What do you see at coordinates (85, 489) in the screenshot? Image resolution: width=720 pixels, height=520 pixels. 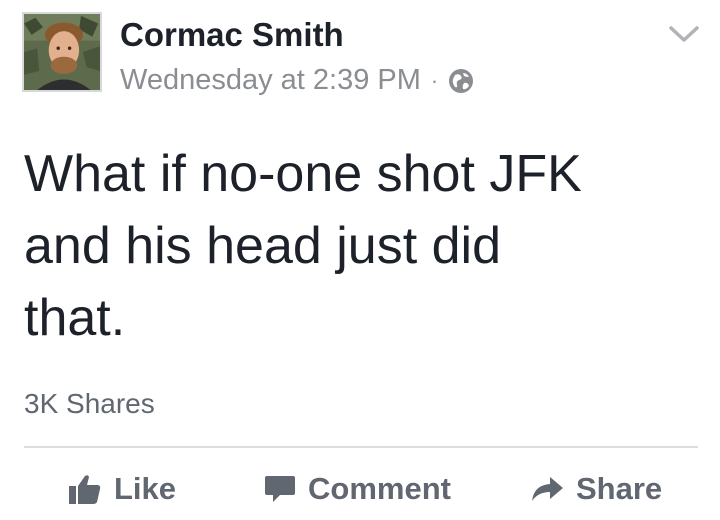 I see `thumbs-up-icon` at bounding box center [85, 489].